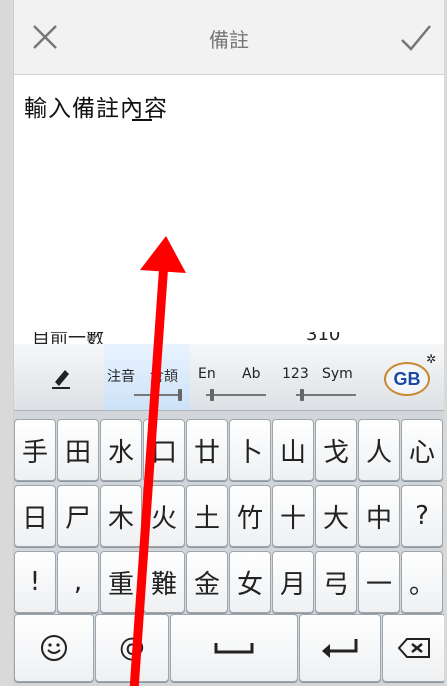  What do you see at coordinates (422, 516) in the screenshot?
I see `key-row2-9: ?` at bounding box center [422, 516].